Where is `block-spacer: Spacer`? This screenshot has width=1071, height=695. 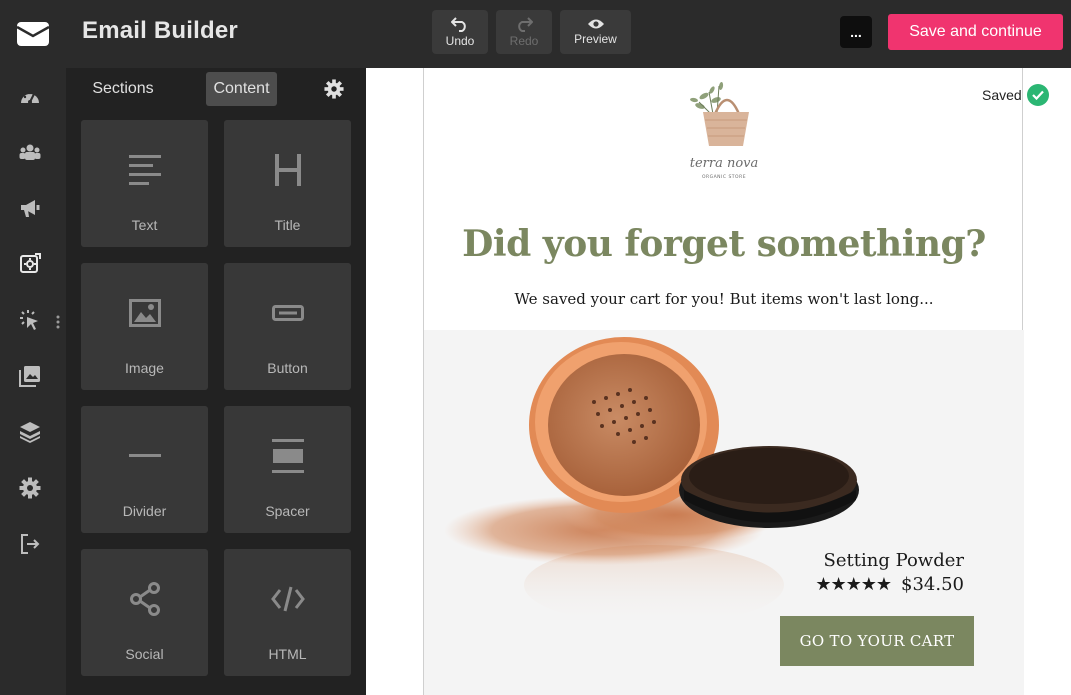 block-spacer: Spacer is located at coordinates (287, 469).